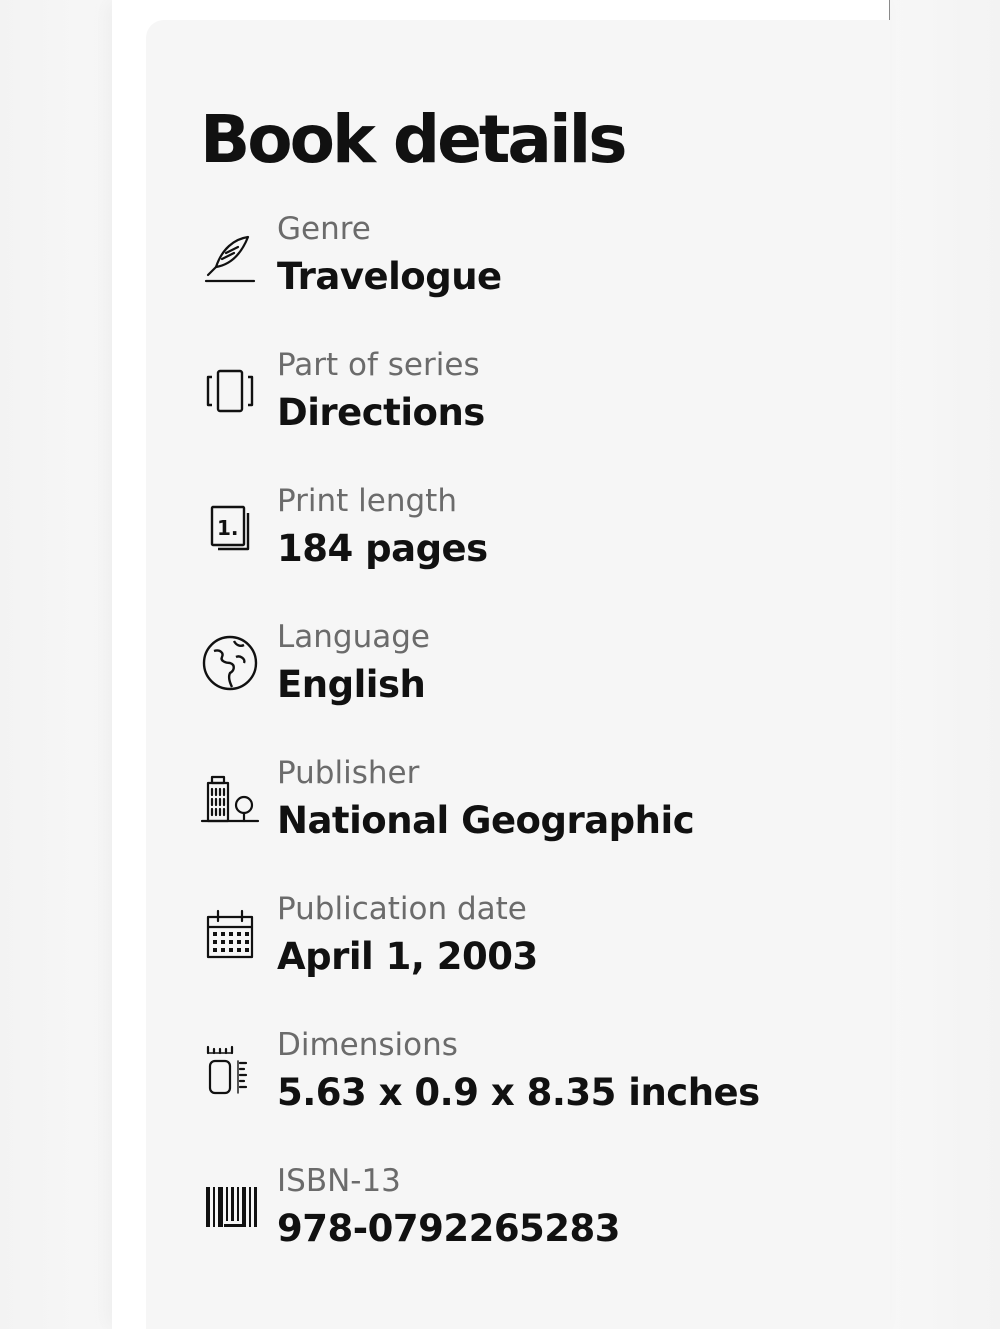 The height and width of the screenshot is (1329, 1000). Describe the element at coordinates (230, 935) in the screenshot. I see `calendar-icon` at that location.